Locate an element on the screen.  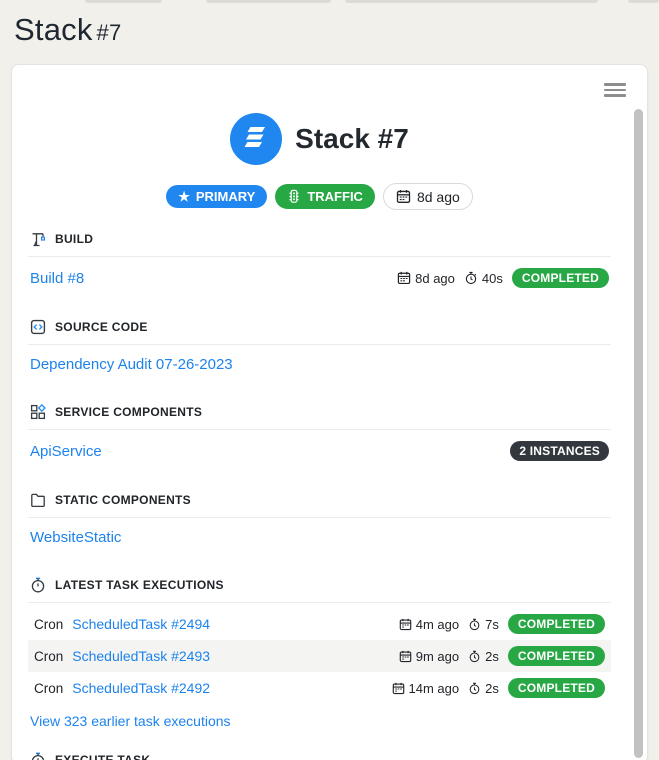
age-badge-label: 8d ago is located at coordinates (438, 196).